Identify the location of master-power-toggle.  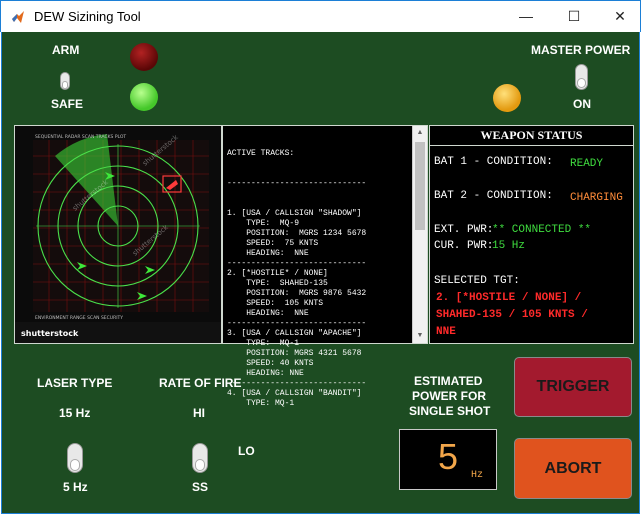
(581, 77).